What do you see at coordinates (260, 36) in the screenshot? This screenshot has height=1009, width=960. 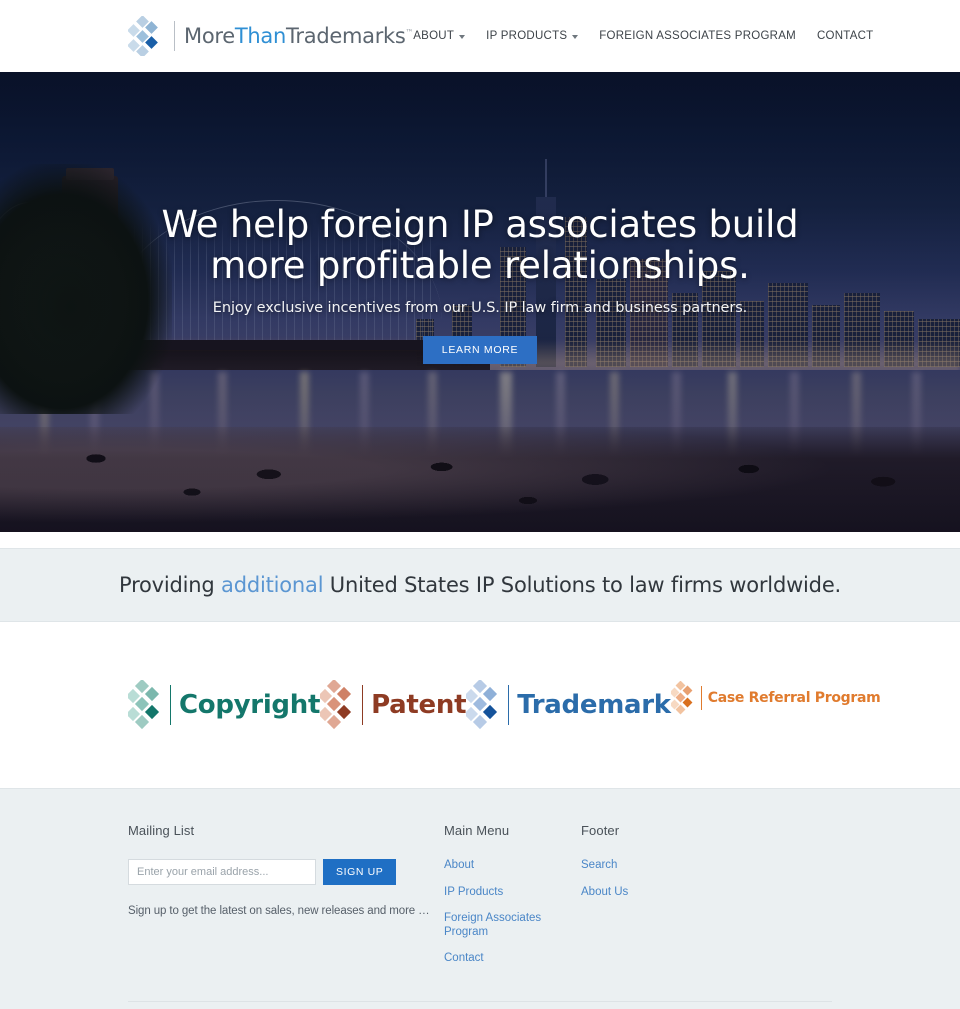 I see `brand-name-than: Than` at bounding box center [260, 36].